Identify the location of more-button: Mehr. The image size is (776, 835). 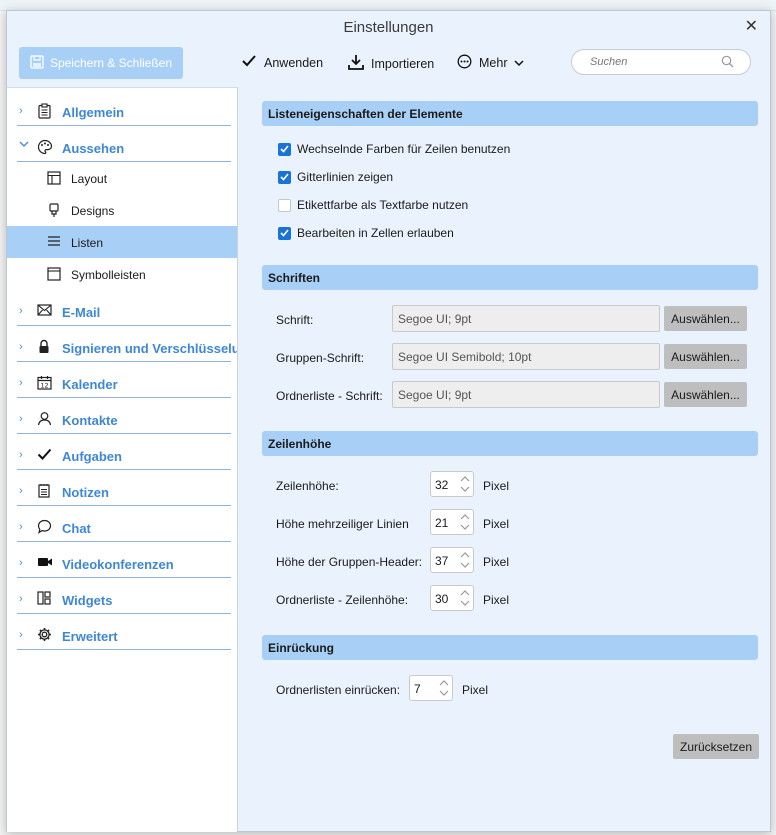
(491, 63).